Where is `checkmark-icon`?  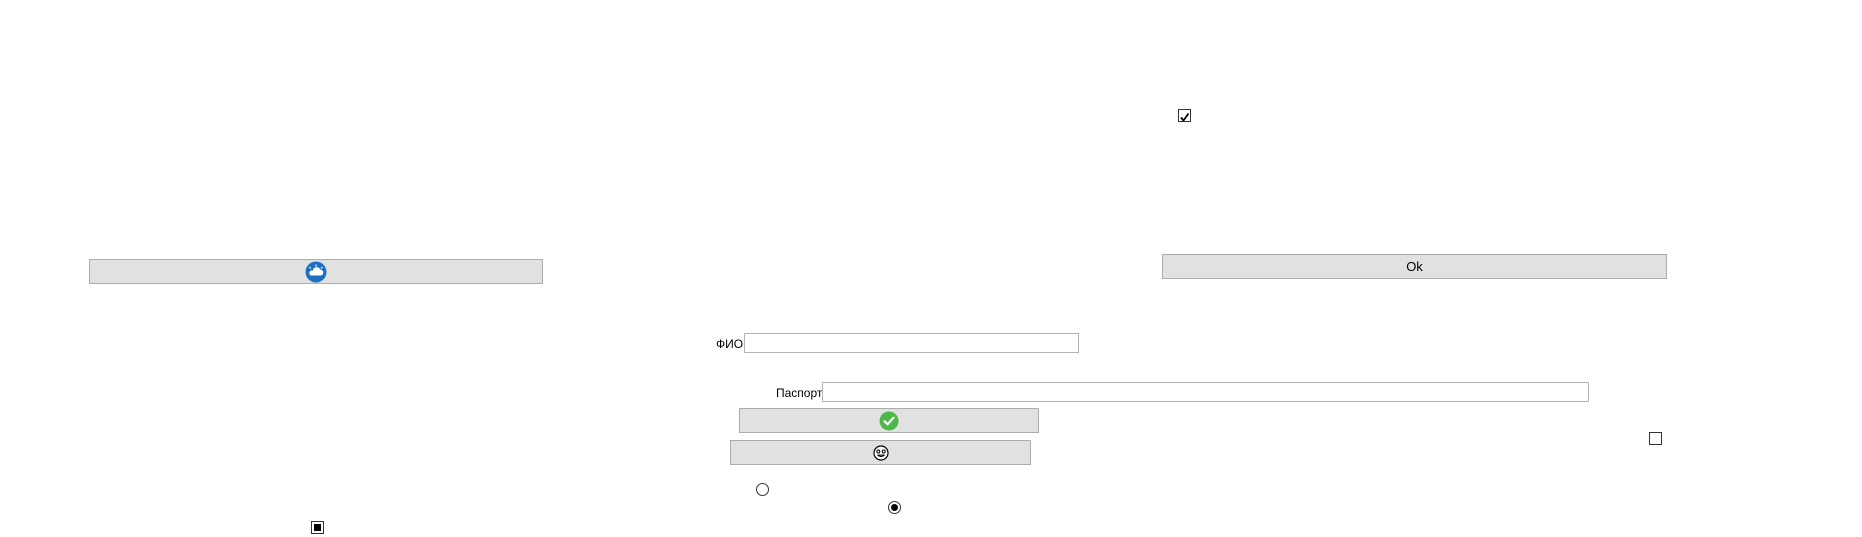 checkmark-icon is located at coordinates (1185, 117).